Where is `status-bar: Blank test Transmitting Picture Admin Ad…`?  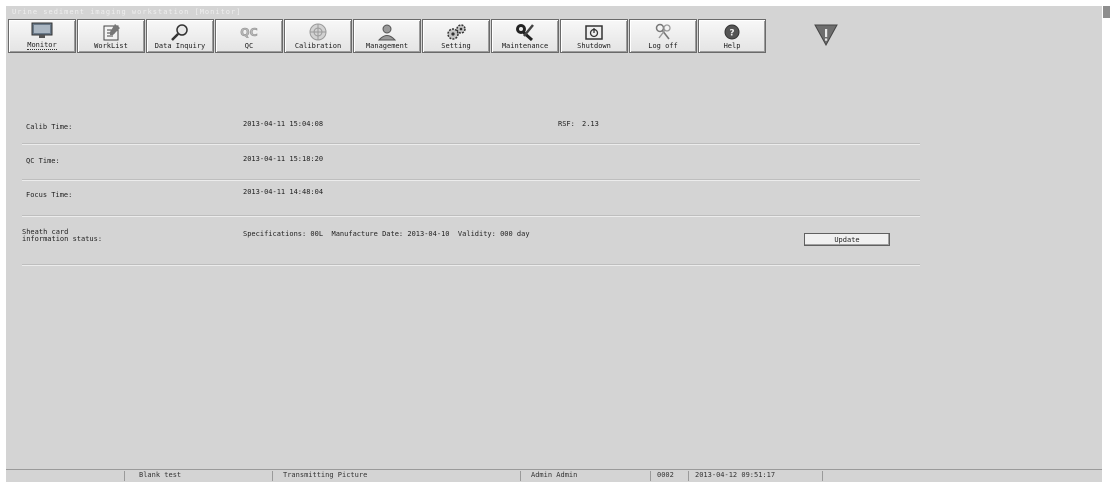 status-bar: Blank test Transmitting Picture Admin Ad… is located at coordinates (554, 475).